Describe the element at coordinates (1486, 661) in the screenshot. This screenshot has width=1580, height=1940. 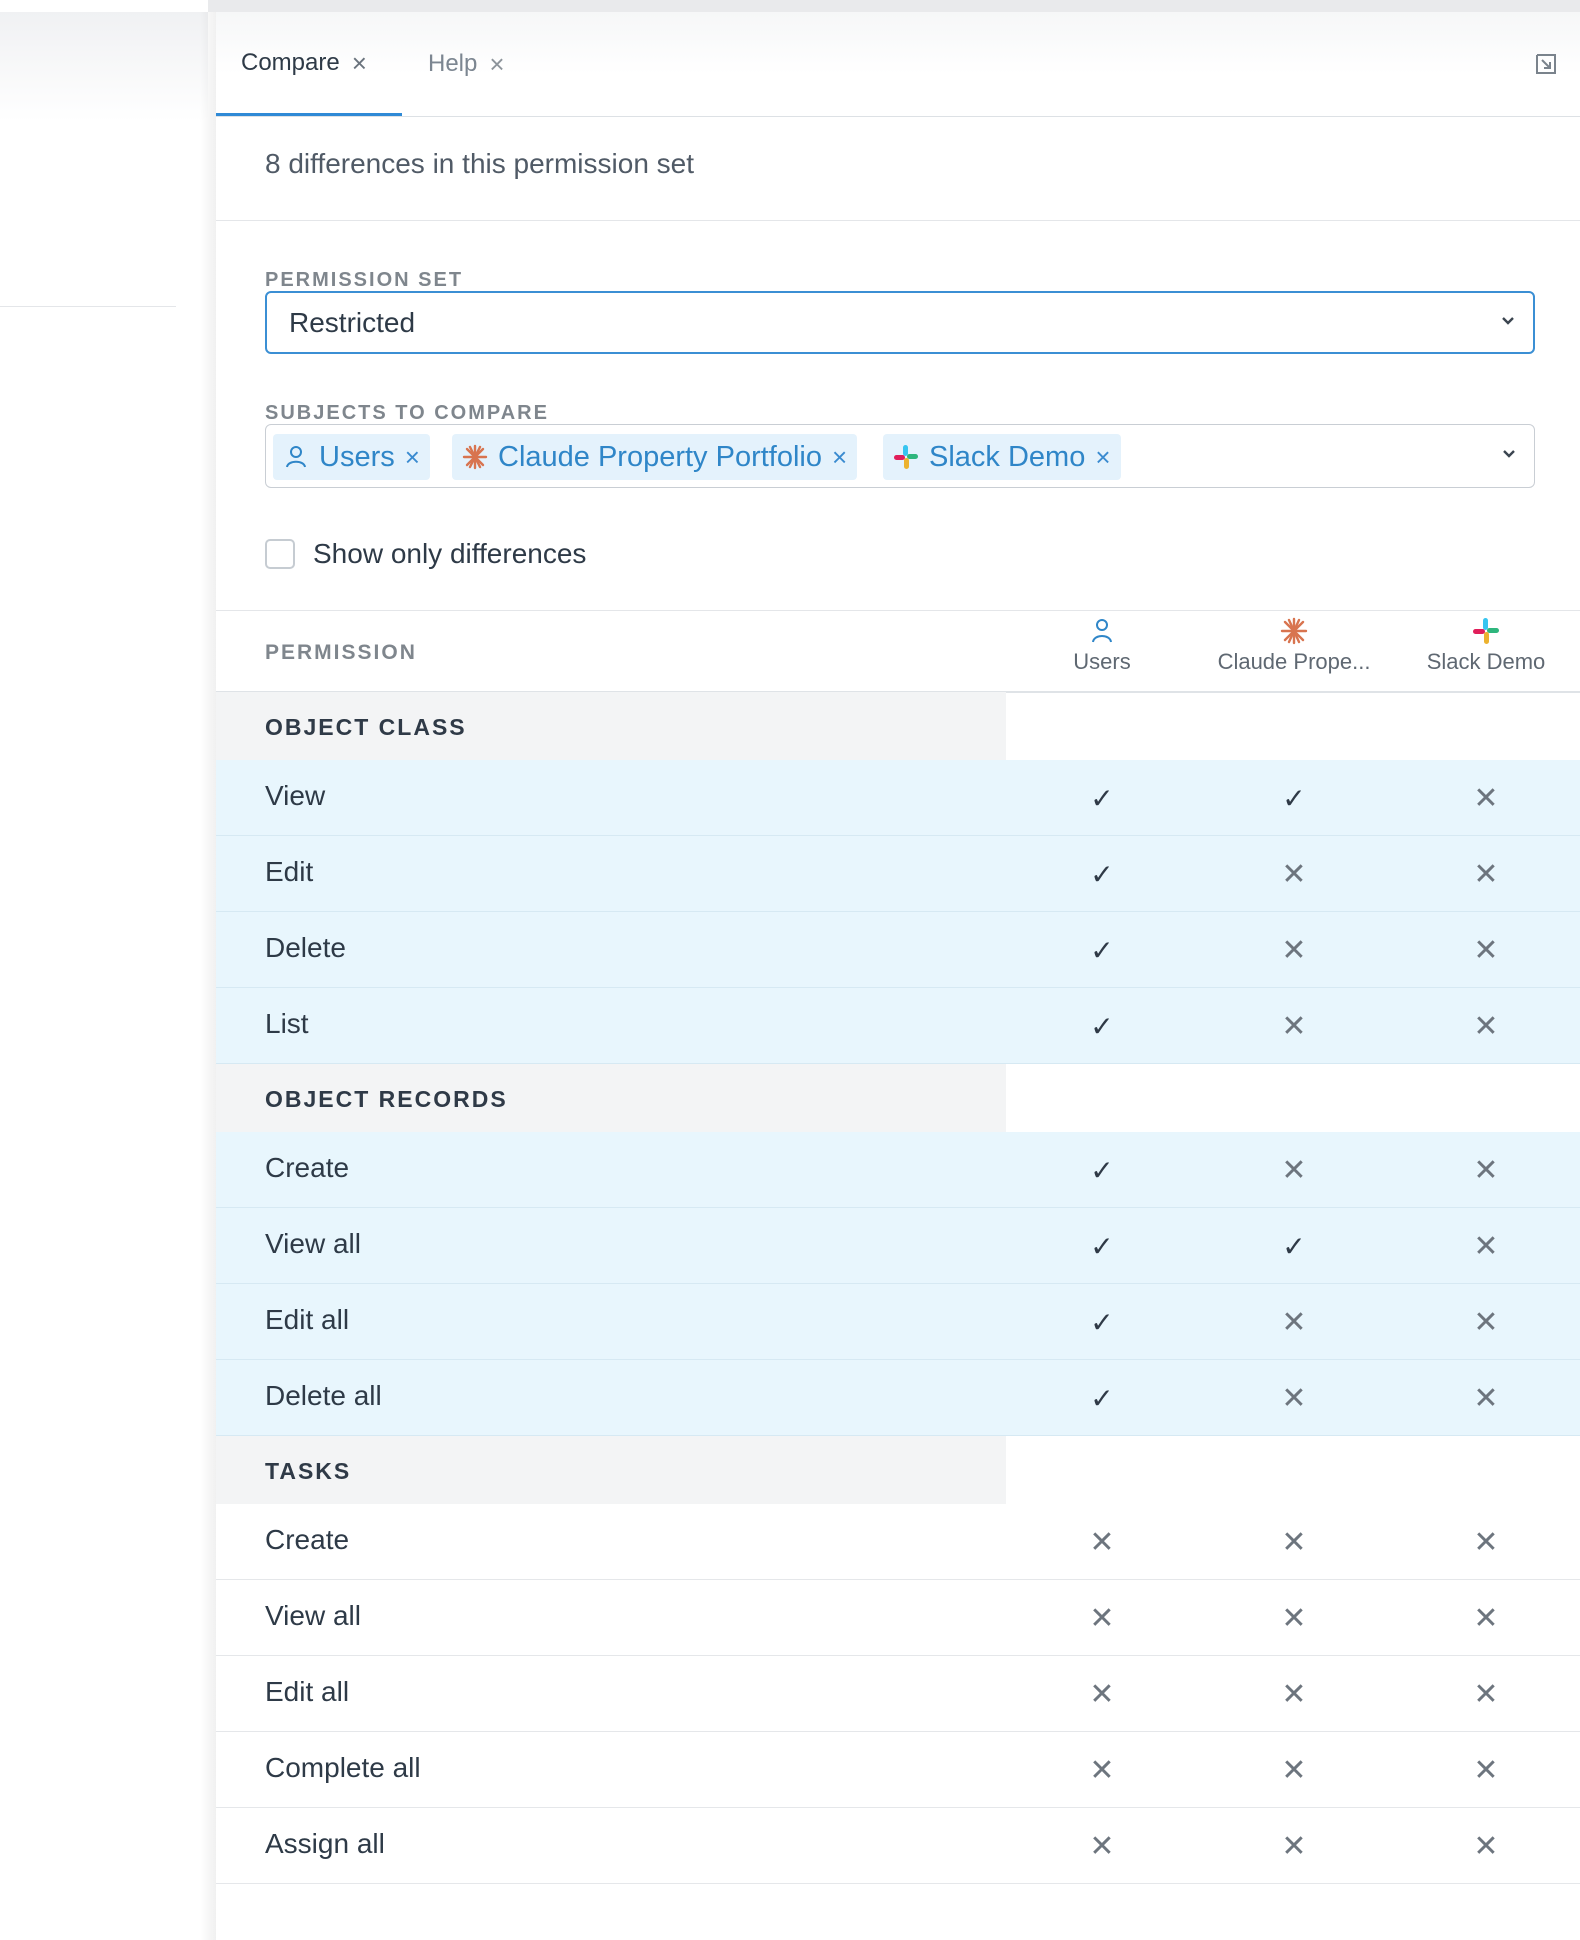
I see `column-header-label: Slack Demo` at that location.